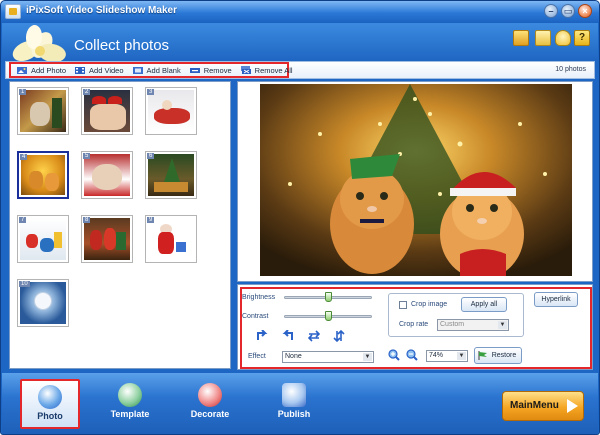 The image size is (600, 435). I want to click on thumbnail-number: 1, so click(23, 92).